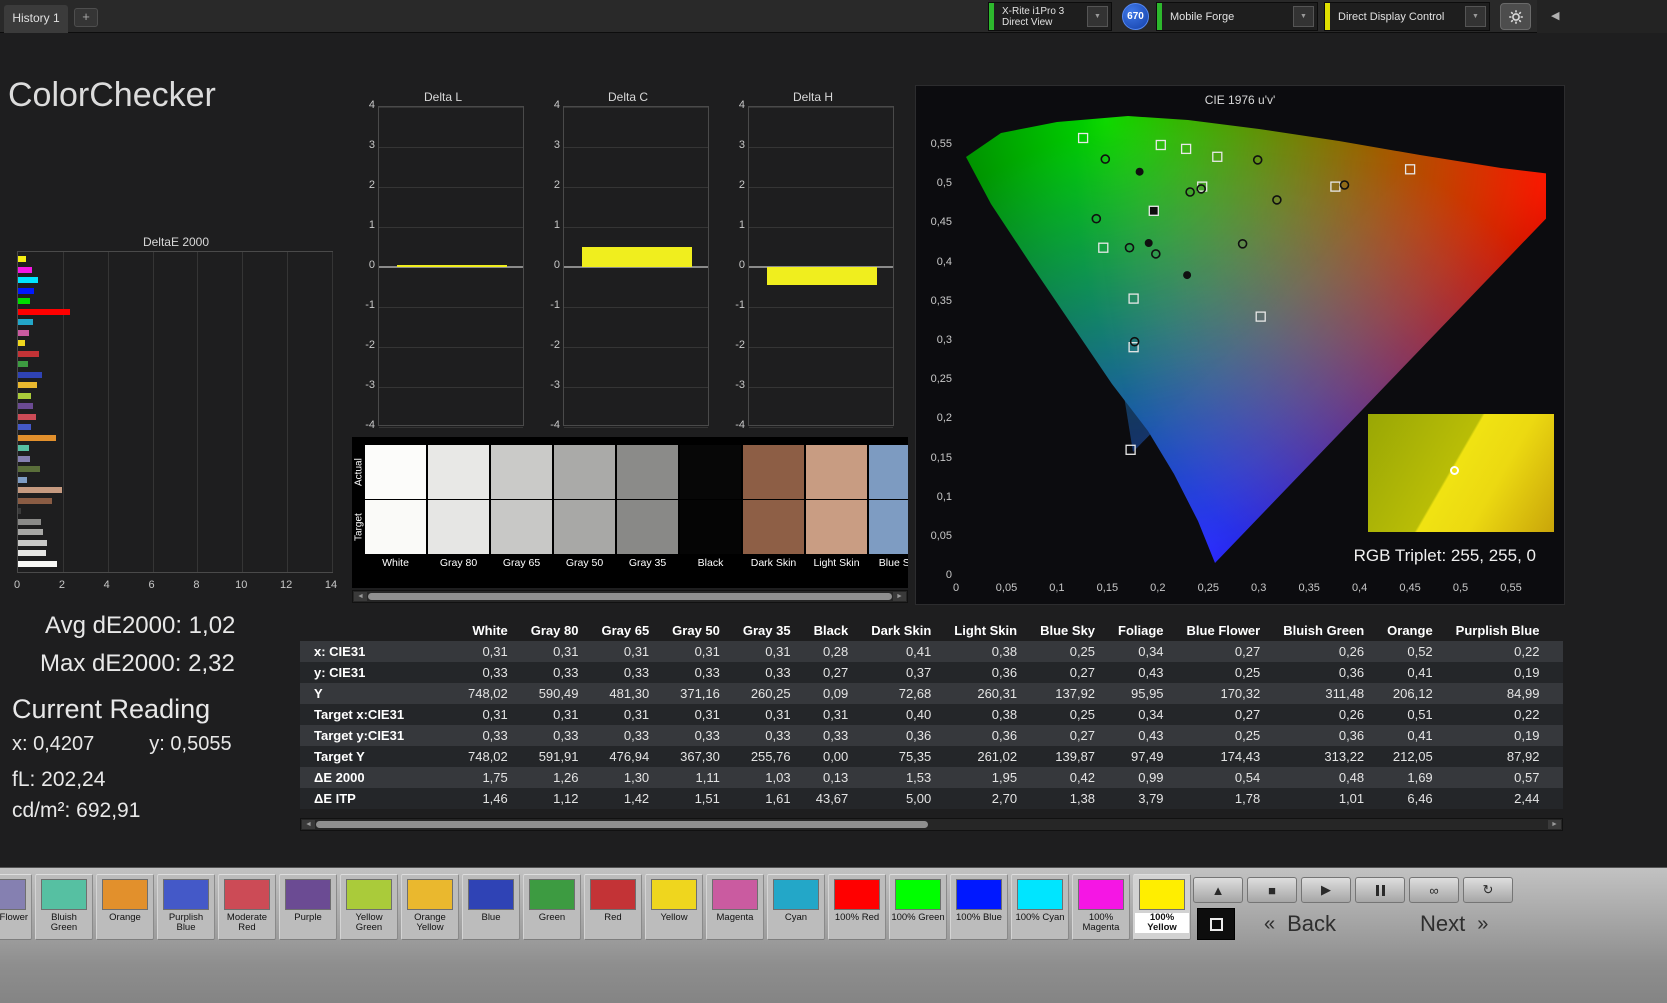  What do you see at coordinates (1443, 923) in the screenshot?
I see `next-label: Next` at bounding box center [1443, 923].